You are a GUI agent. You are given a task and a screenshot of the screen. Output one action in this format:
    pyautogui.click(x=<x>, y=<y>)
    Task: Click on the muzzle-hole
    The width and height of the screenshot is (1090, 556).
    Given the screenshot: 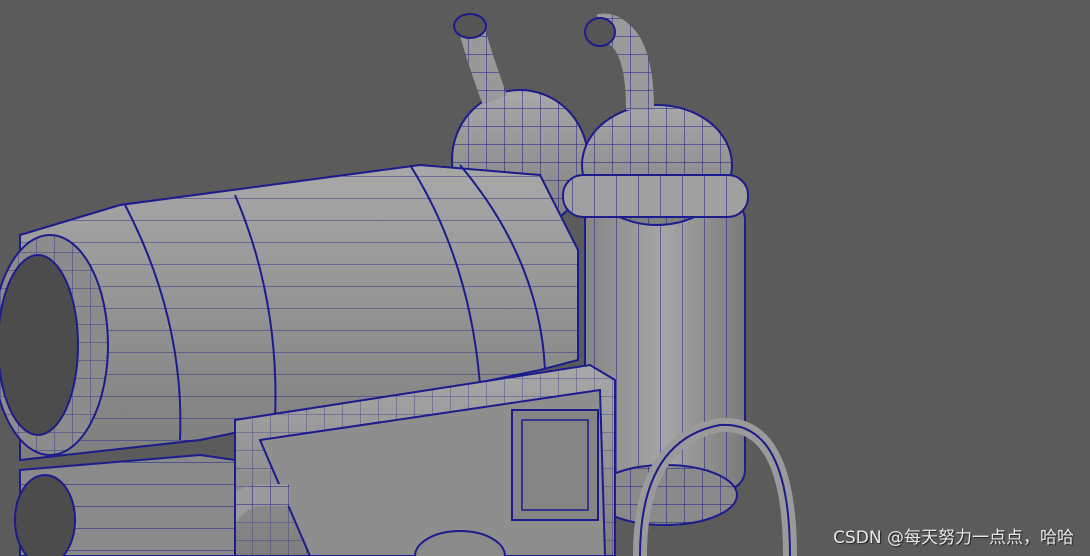 What is the action you would take?
    pyautogui.click(x=39, y=345)
    